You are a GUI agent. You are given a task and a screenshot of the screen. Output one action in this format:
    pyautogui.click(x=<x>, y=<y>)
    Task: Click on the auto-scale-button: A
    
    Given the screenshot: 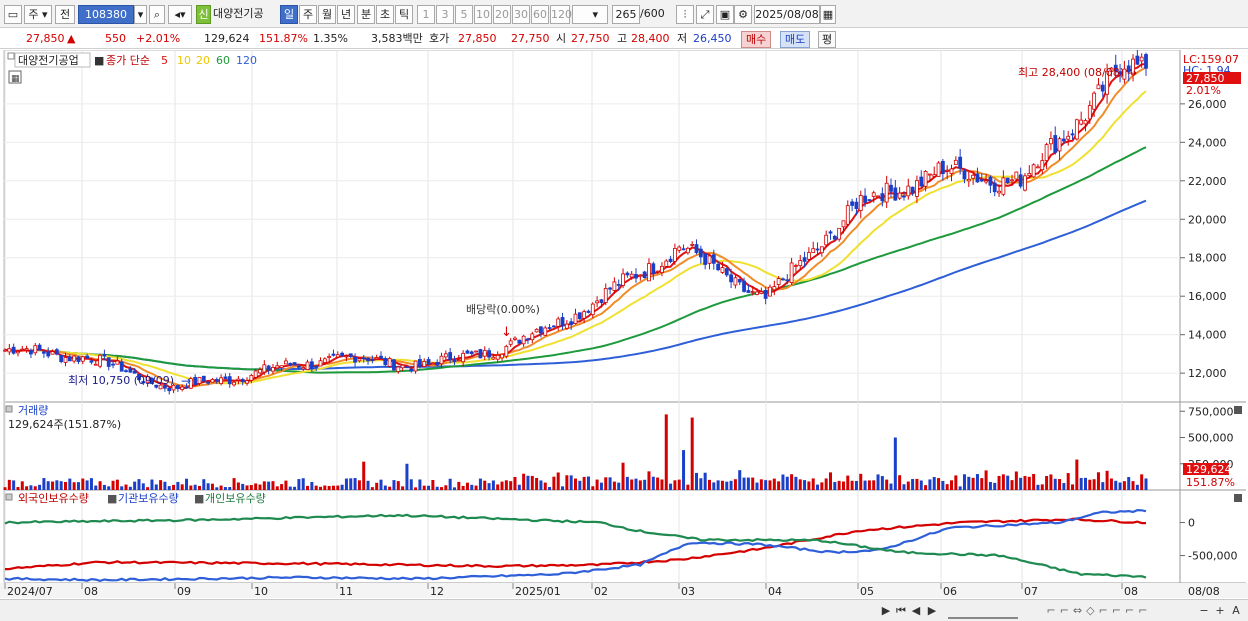 What is the action you would take?
    pyautogui.click(x=1236, y=611)
    